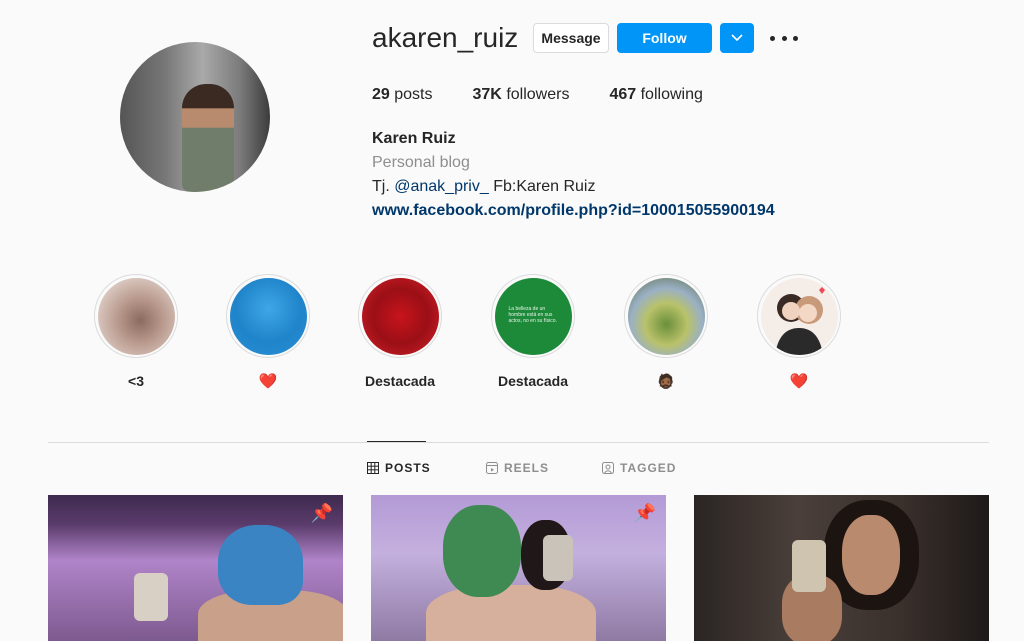 Image resolution: width=1024 pixels, height=641 pixels. I want to click on highlight-label: <3, so click(136, 381).